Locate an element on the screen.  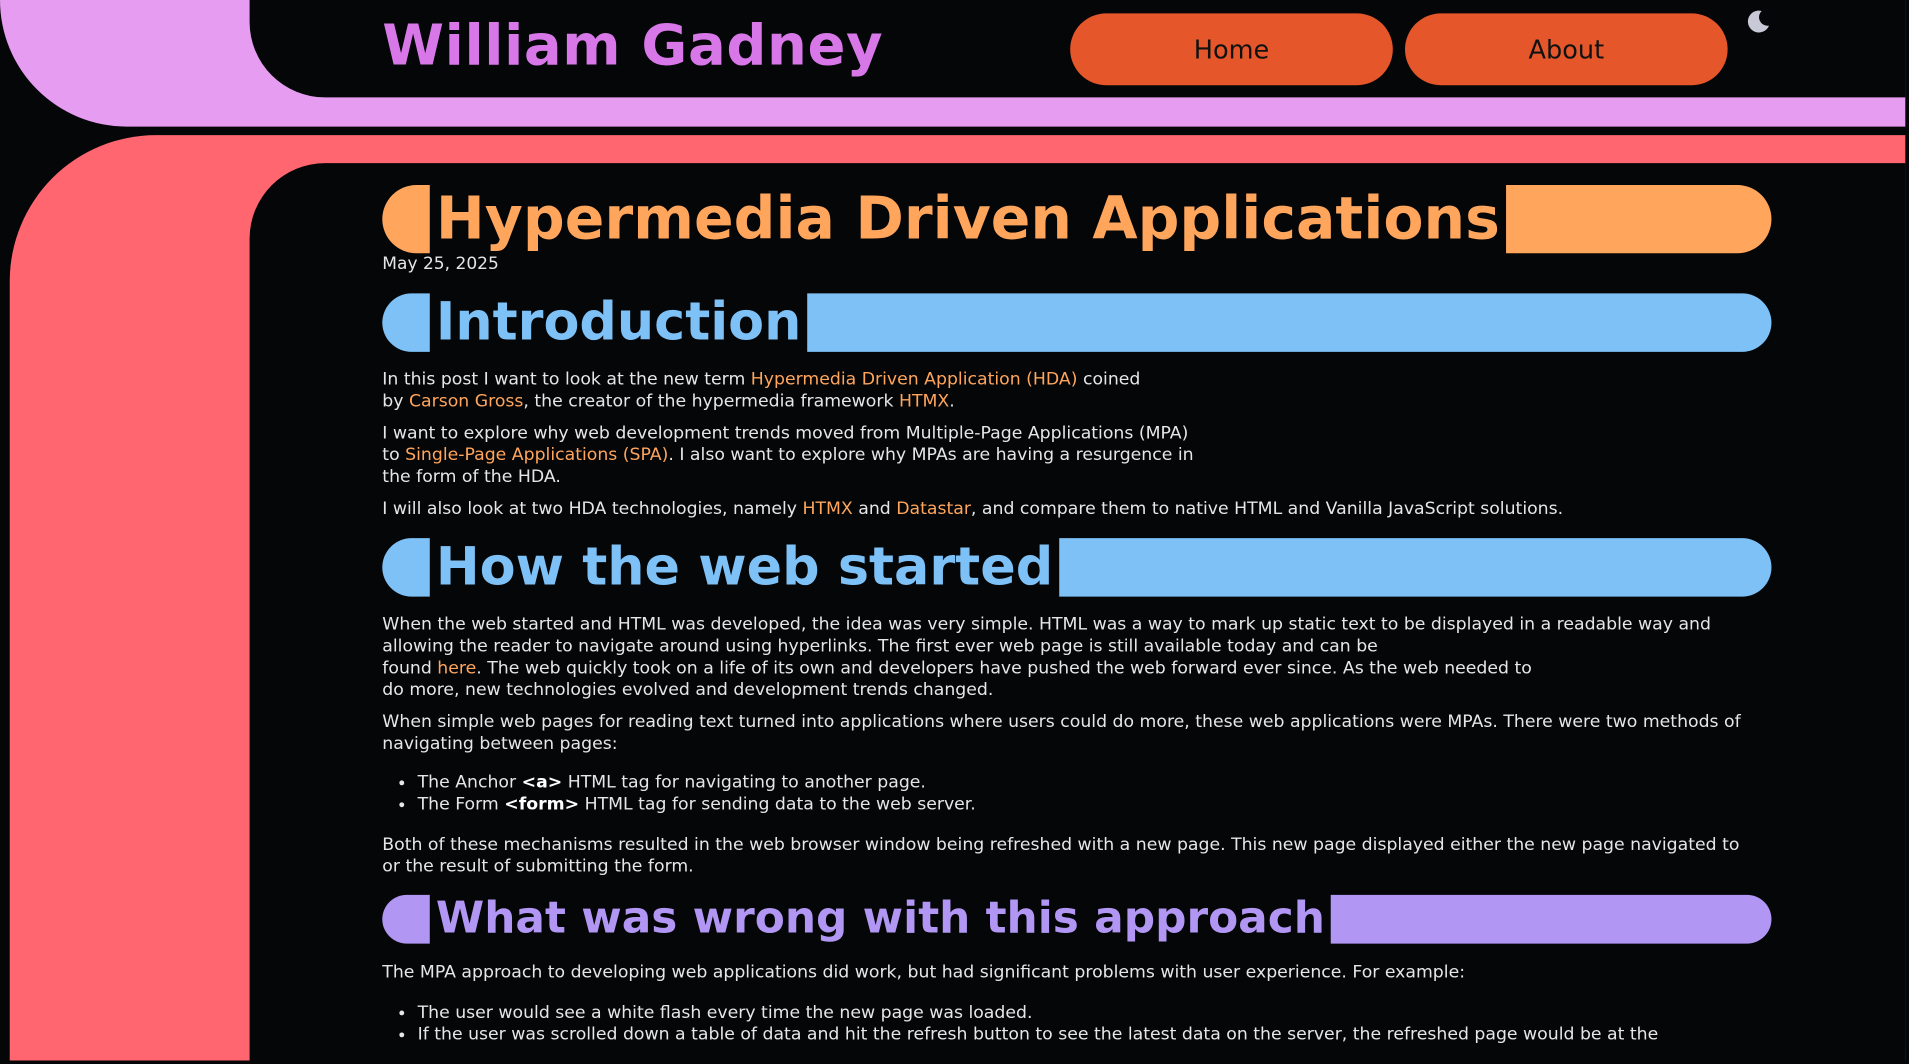
heading-introduction: Introduction is located at coordinates (1077, 322).